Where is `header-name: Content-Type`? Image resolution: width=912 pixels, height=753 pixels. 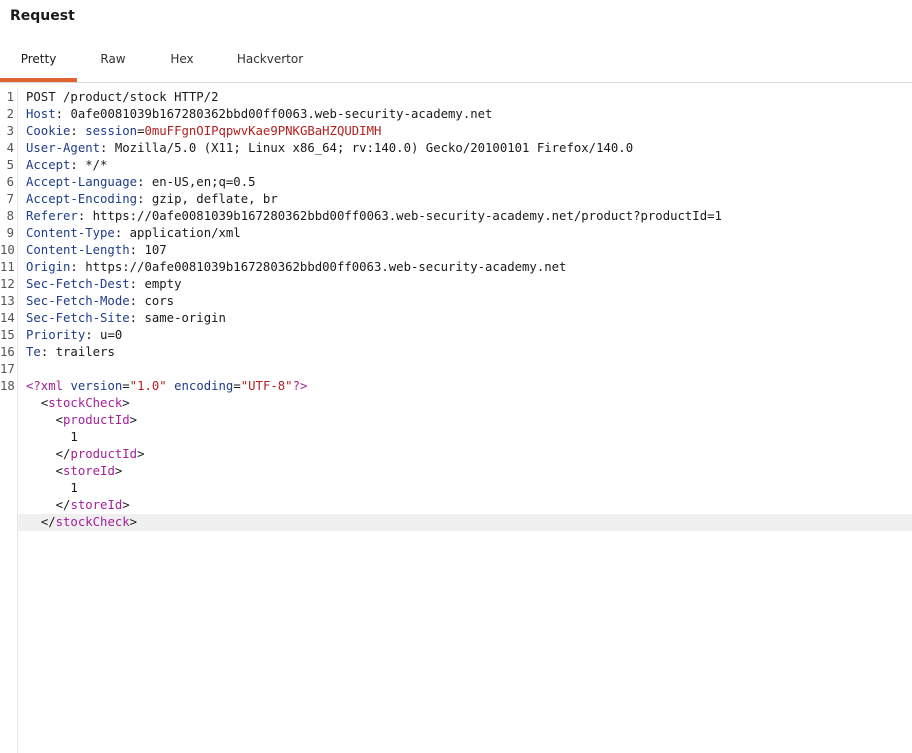 header-name: Content-Type is located at coordinates (70, 233).